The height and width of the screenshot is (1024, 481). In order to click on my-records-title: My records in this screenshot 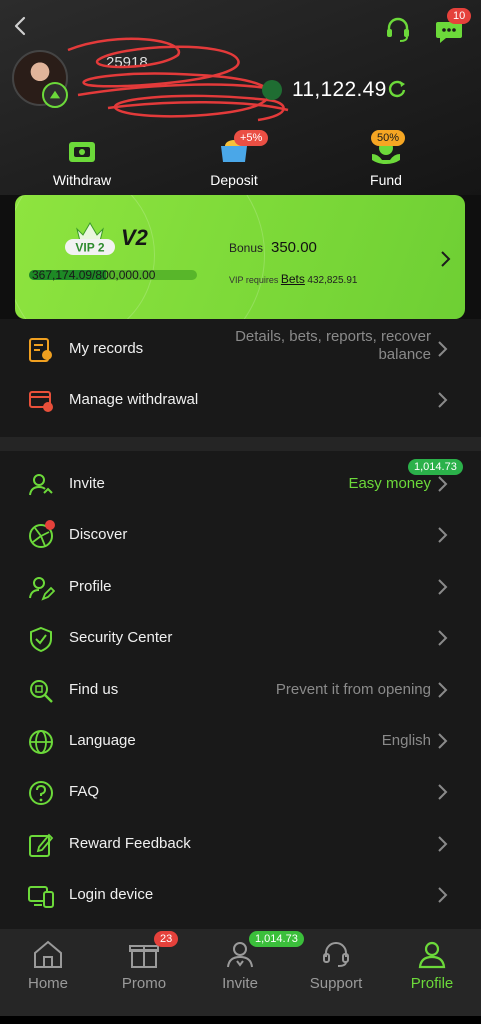, I will do `click(106, 348)`.